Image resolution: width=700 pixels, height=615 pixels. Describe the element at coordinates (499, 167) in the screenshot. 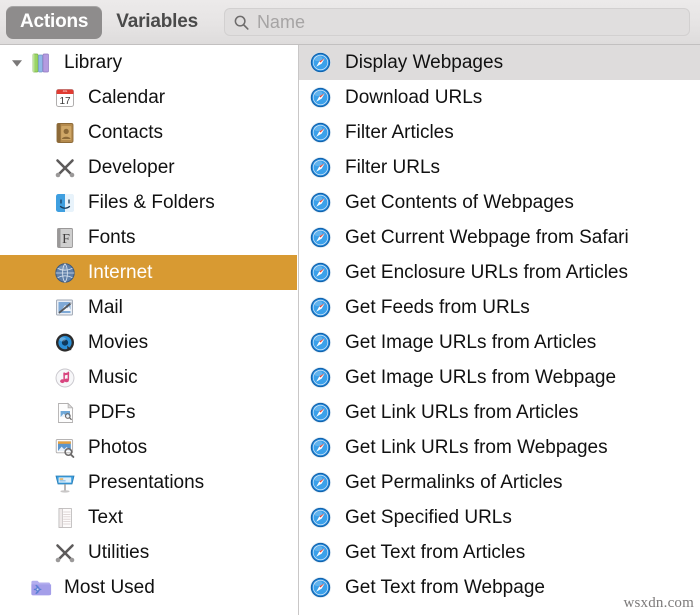

I see `action-row: Filter URLs` at that location.